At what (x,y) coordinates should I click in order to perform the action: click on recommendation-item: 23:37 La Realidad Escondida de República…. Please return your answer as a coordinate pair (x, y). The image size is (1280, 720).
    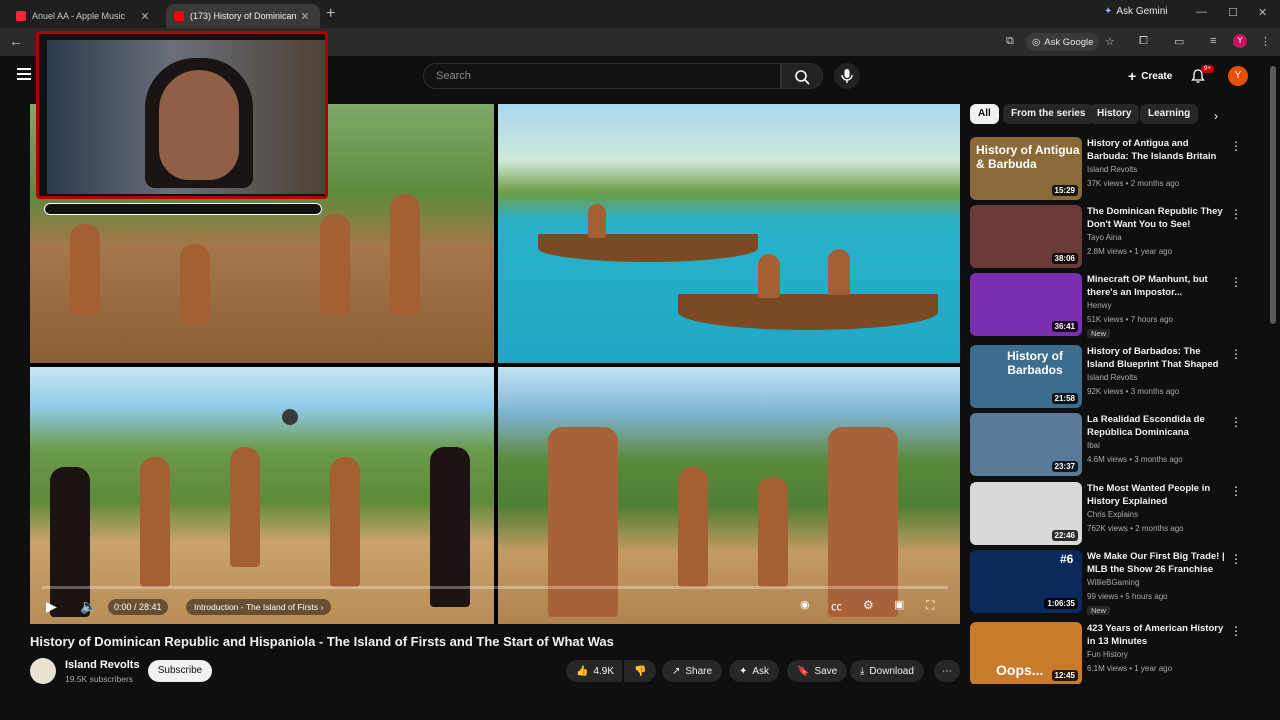
    Looking at the image, I should click on (1106, 445).